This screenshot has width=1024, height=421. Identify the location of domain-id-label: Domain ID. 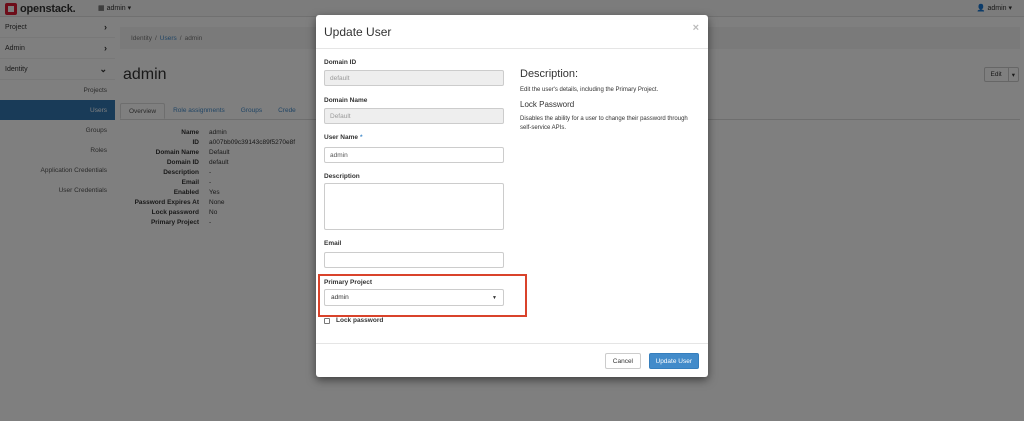
(340, 62).